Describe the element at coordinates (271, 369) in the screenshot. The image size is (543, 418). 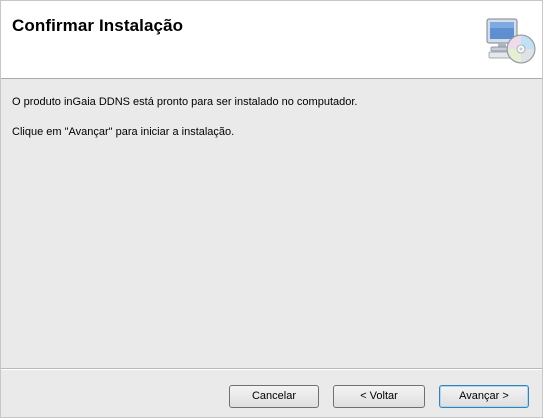
I see `footer-divider` at that location.